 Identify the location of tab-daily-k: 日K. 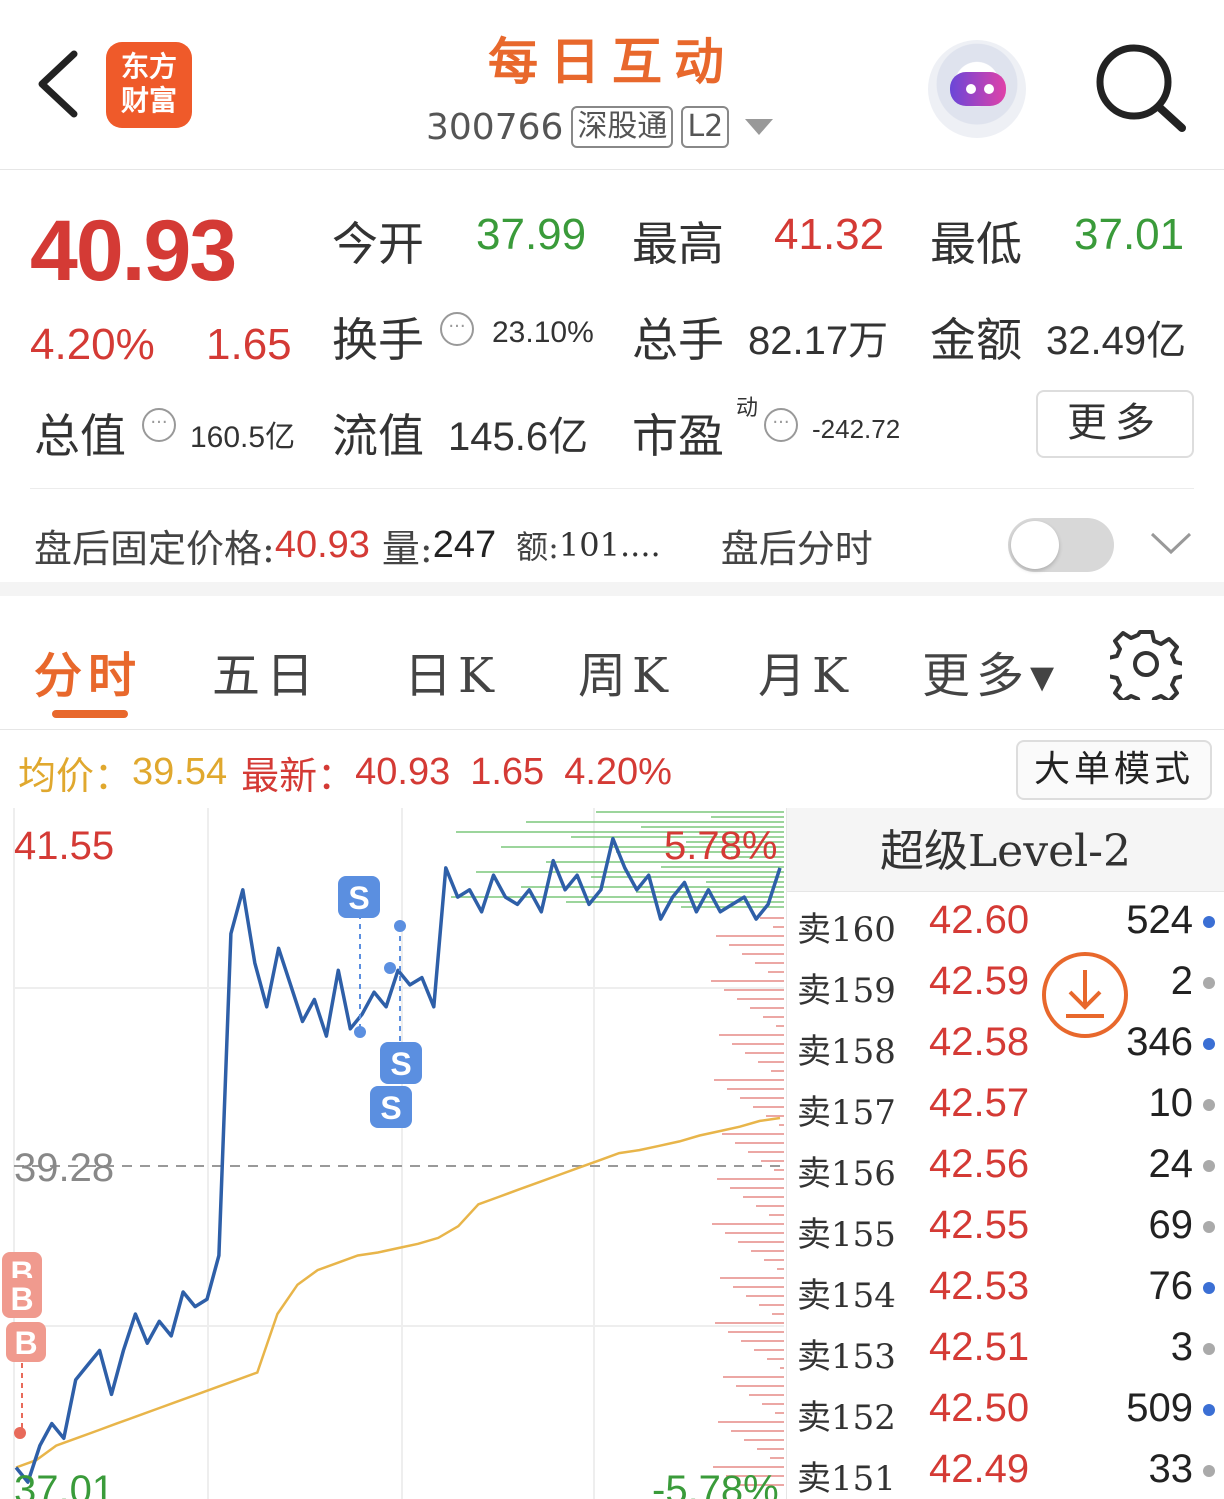
(452, 671).